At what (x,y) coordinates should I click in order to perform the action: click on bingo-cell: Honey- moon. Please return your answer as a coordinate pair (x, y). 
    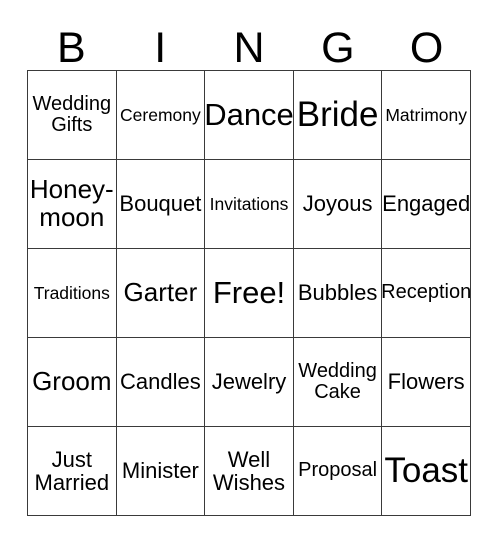
    Looking at the image, I should click on (72, 204).